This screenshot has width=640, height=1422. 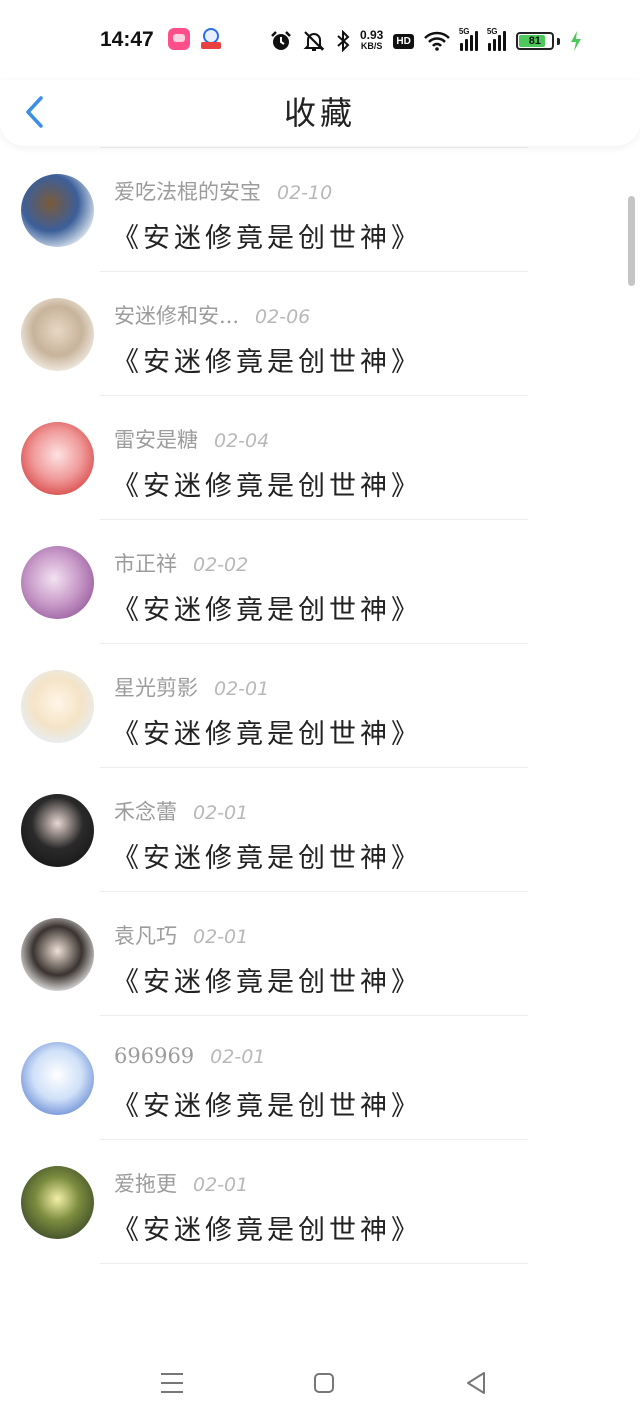 I want to click on alarm-icon, so click(x=281, y=40).